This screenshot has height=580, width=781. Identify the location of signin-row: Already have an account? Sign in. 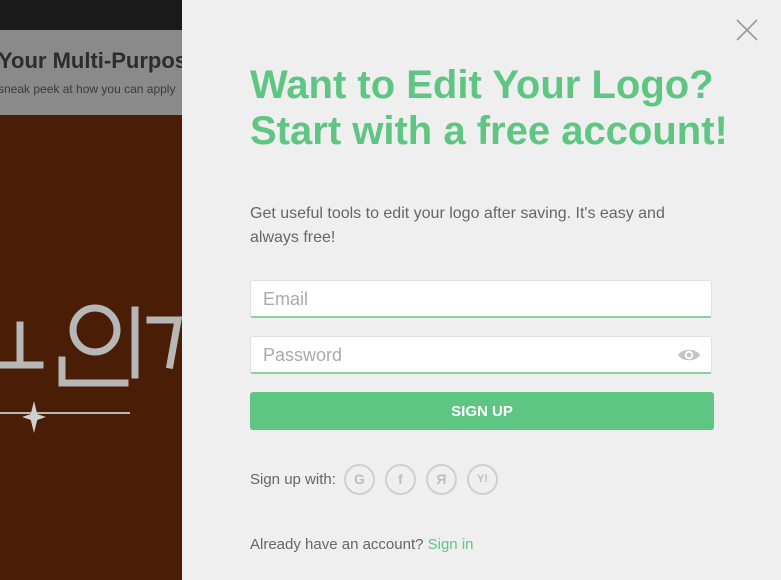
(362, 544).